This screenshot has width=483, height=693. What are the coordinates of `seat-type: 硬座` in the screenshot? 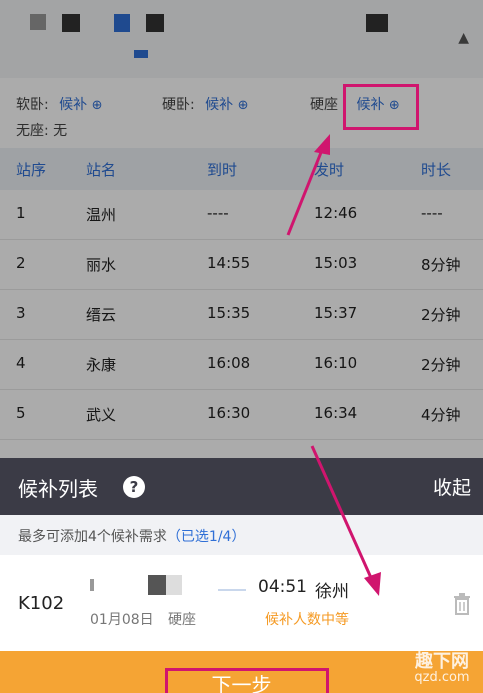 It's located at (182, 620).